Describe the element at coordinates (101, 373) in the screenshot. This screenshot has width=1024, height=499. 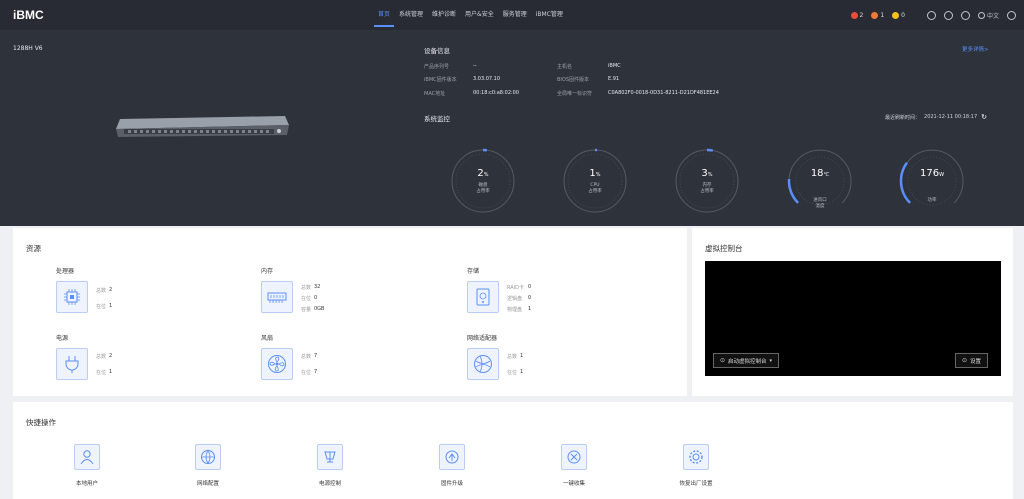
I see `power-present-label: 在位` at that location.